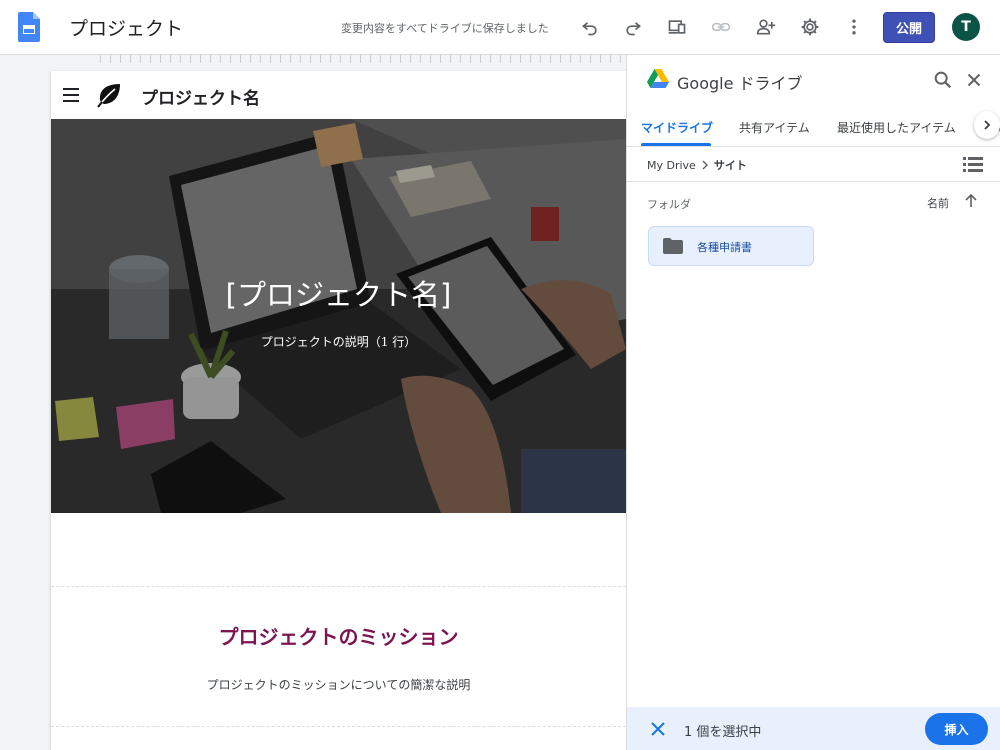 The width and height of the screenshot is (1000, 750). Describe the element at coordinates (854, 27) in the screenshot. I see `more-vert-icon` at that location.